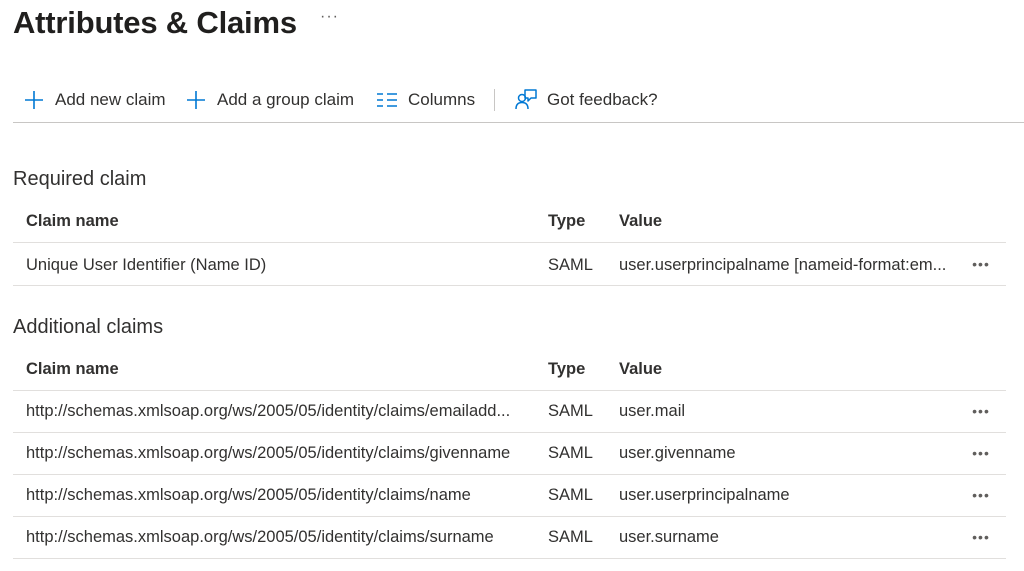 The width and height of the screenshot is (1024, 571). What do you see at coordinates (704, 495) in the screenshot?
I see `claim-value-cell: user.userprincipalname` at bounding box center [704, 495].